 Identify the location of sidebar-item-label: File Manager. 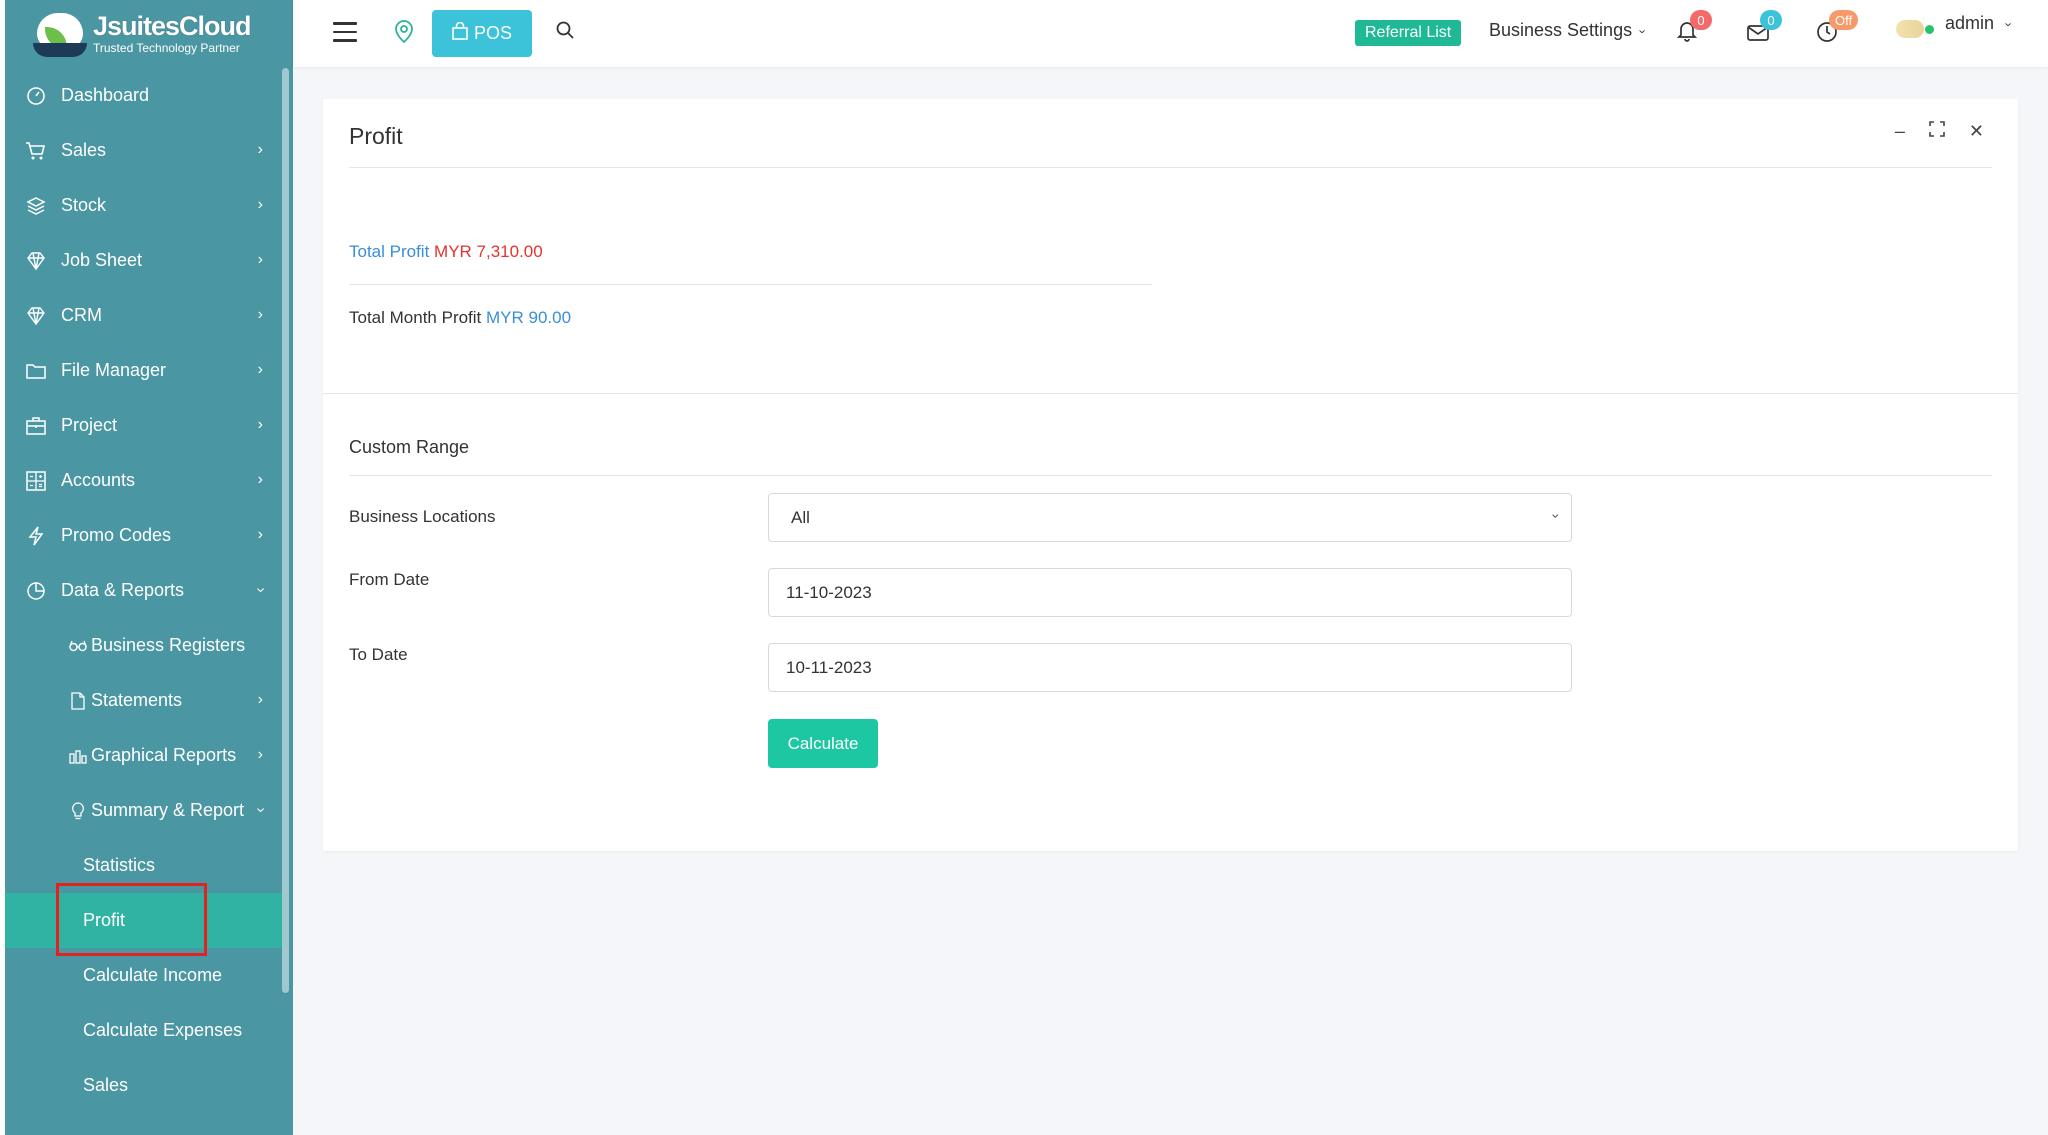
(114, 370).